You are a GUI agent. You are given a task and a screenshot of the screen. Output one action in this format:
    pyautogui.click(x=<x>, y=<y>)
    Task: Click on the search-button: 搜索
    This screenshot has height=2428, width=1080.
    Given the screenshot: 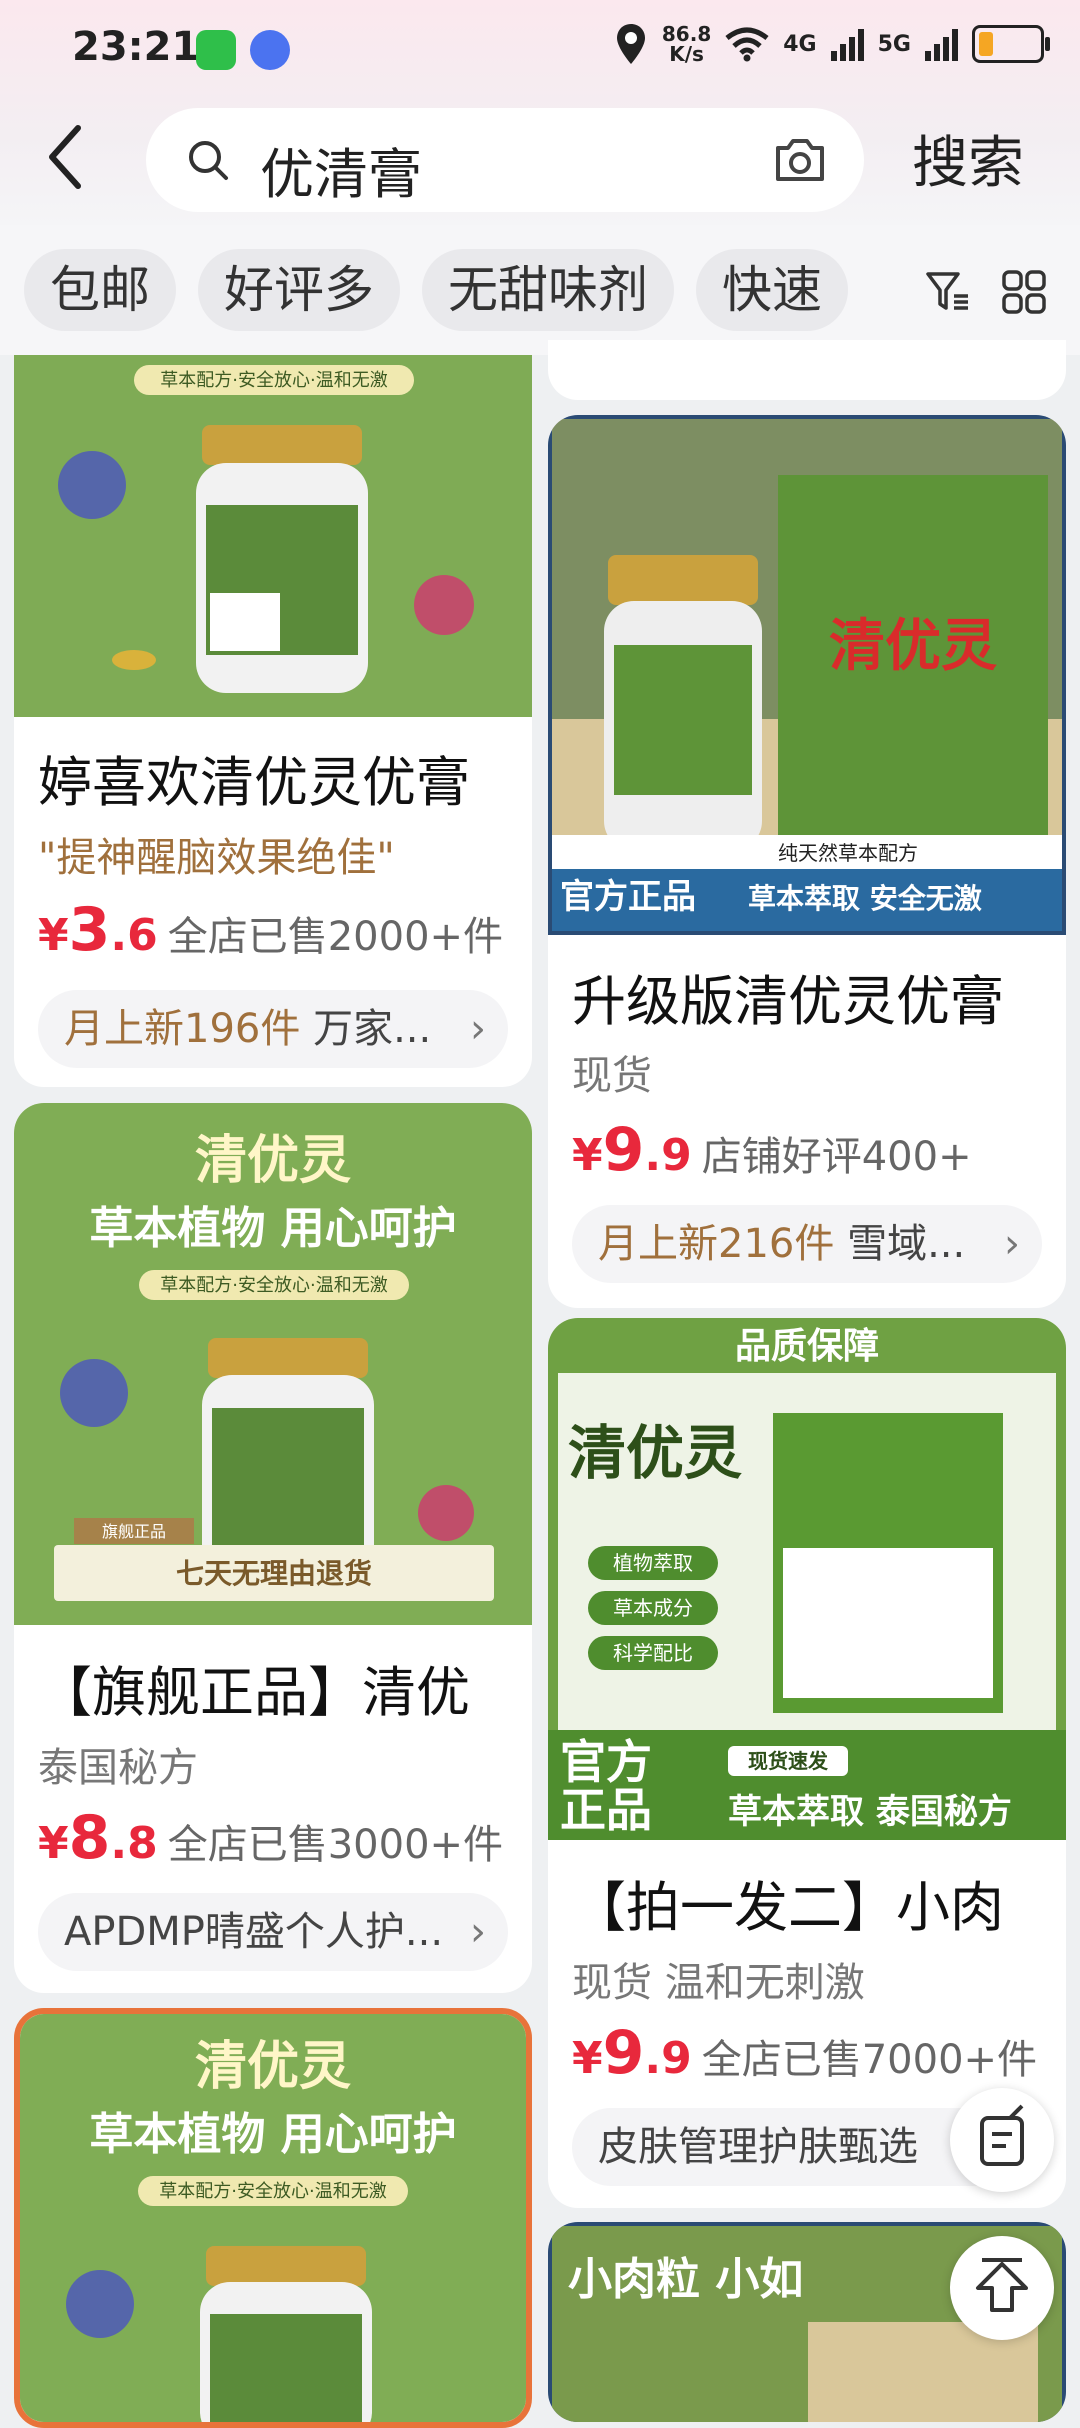 What is the action you would take?
    pyautogui.click(x=968, y=158)
    